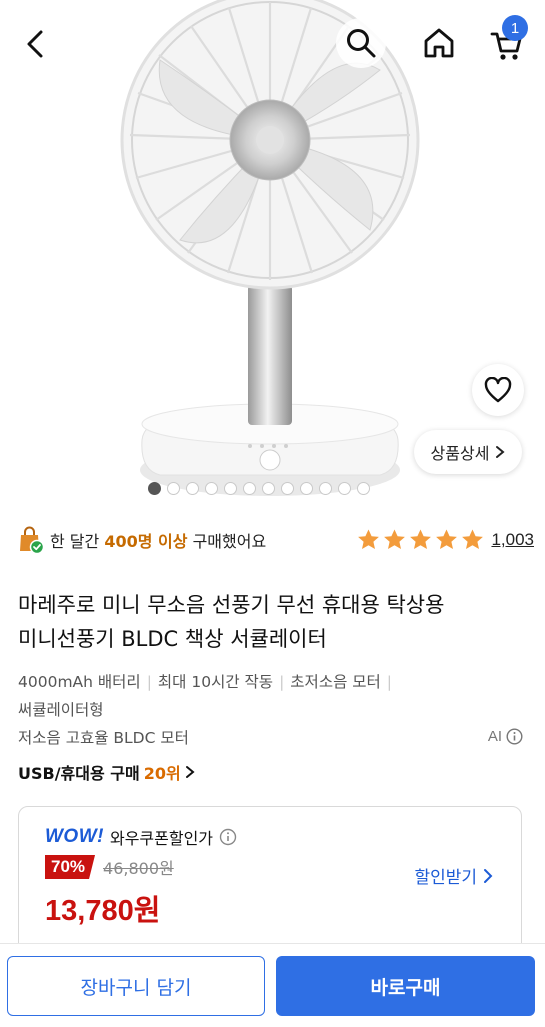  I want to click on gallery-pagination-dots, so click(259, 488).